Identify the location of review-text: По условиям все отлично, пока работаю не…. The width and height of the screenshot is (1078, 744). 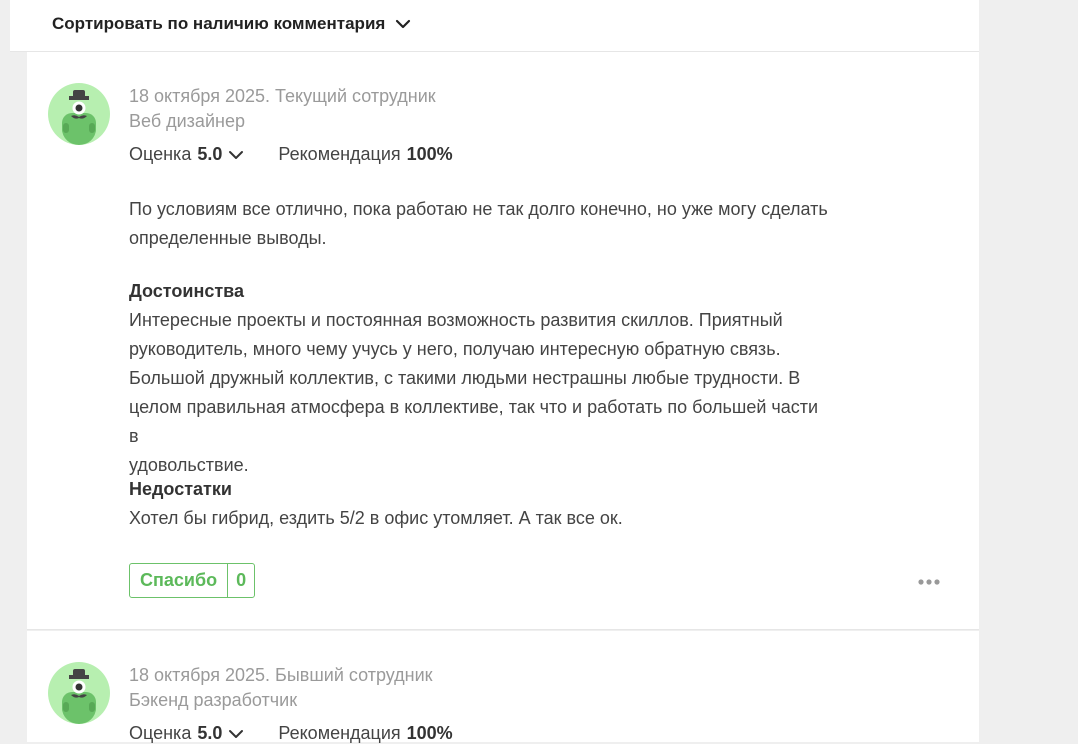
(479, 224).